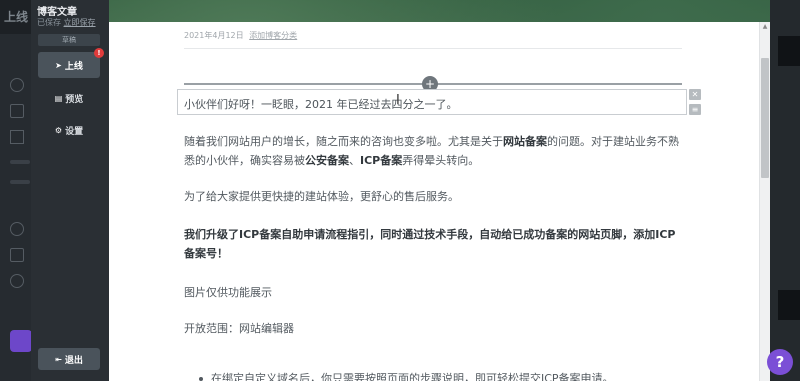  What do you see at coordinates (412, 376) in the screenshot?
I see `list-item-text: 在绑定自定义域名后，你只需要按照页面的步骤说明，即可轻松提交ICP备案申请。` at bounding box center [412, 376].